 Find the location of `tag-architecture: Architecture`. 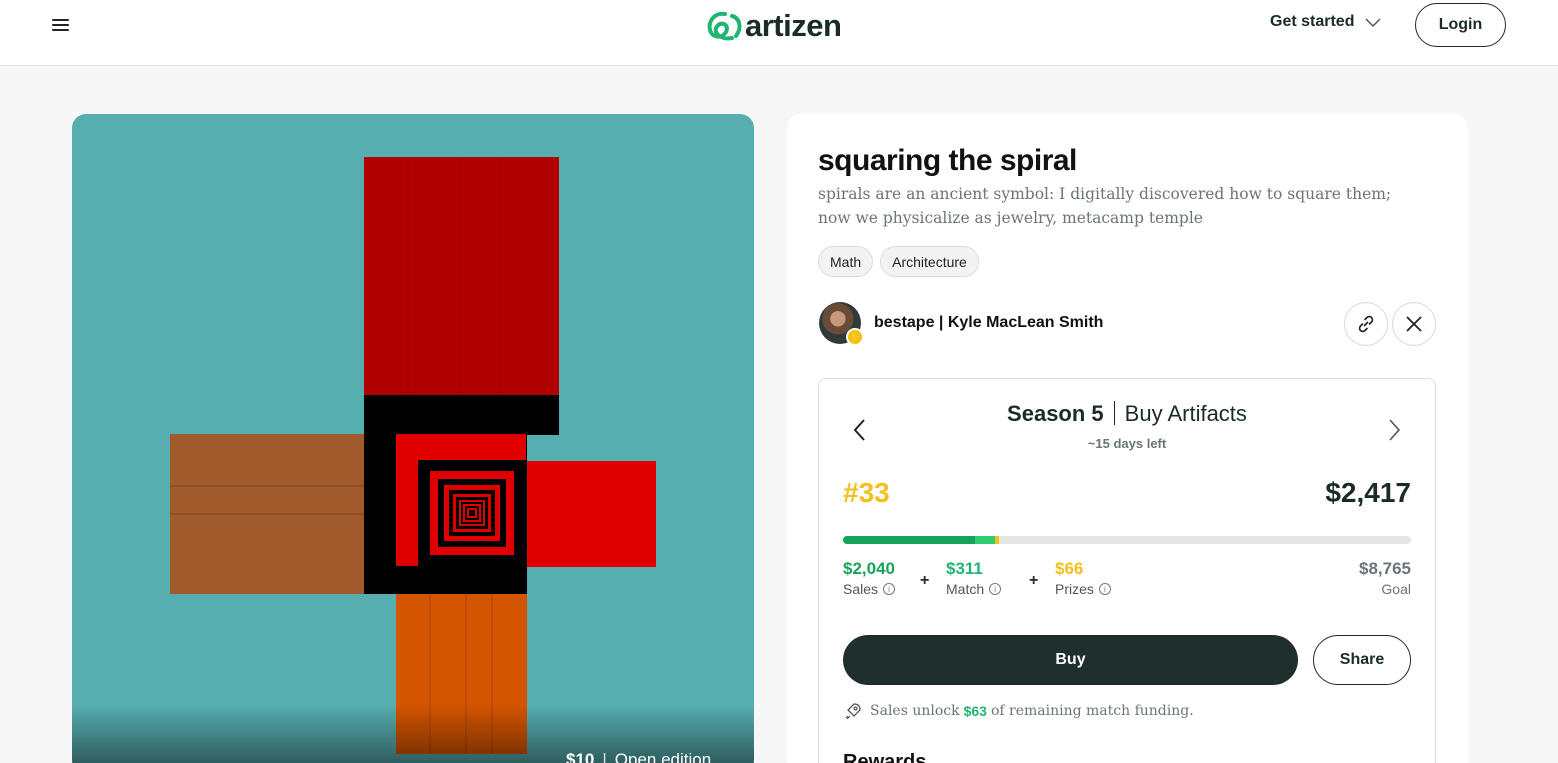

tag-architecture: Architecture is located at coordinates (929, 261).